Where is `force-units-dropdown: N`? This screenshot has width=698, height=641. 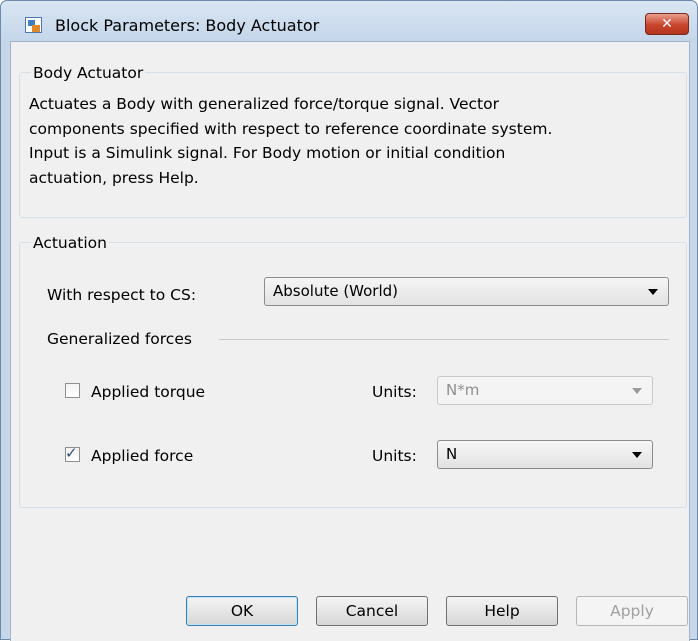
force-units-dropdown: N is located at coordinates (545, 454).